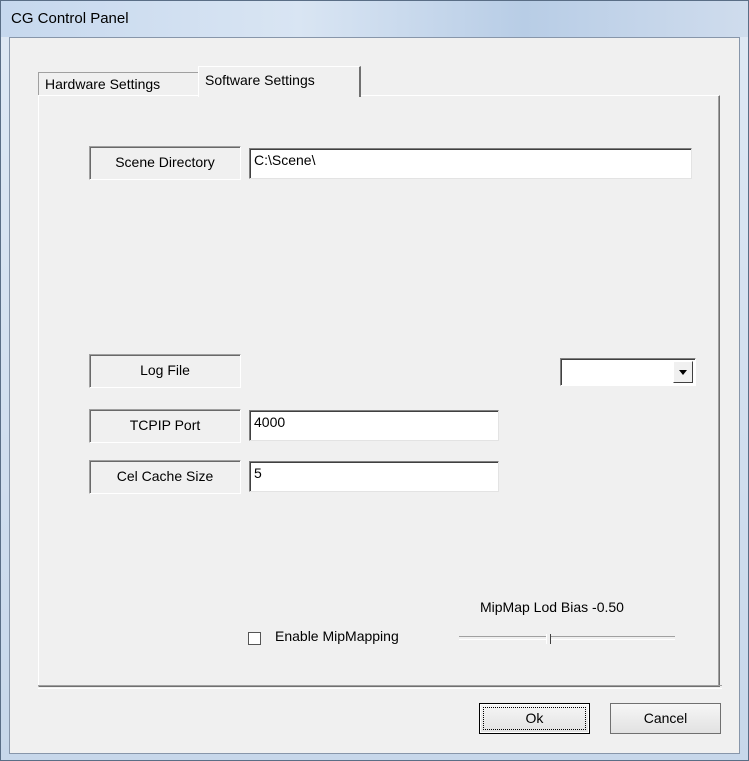 This screenshot has height=761, width=749. What do you see at coordinates (165, 477) in the screenshot?
I see `cel-cache-size-label: Cel Cache Size` at bounding box center [165, 477].